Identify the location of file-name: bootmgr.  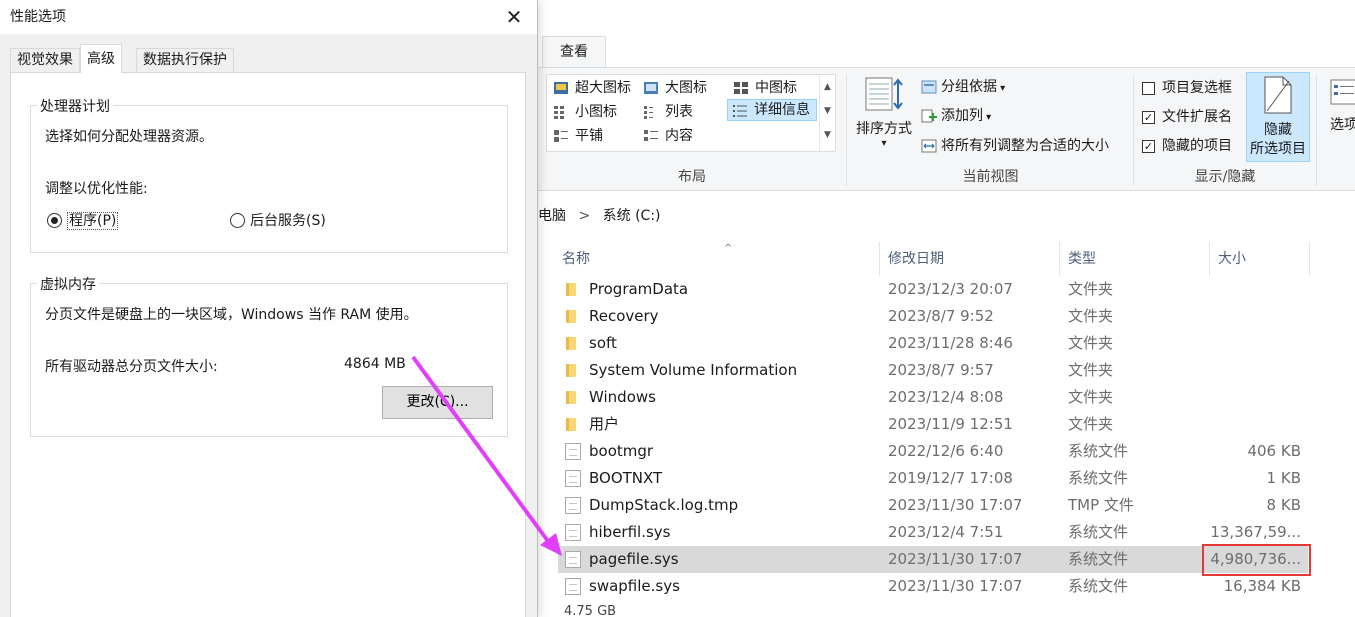
(621, 451).